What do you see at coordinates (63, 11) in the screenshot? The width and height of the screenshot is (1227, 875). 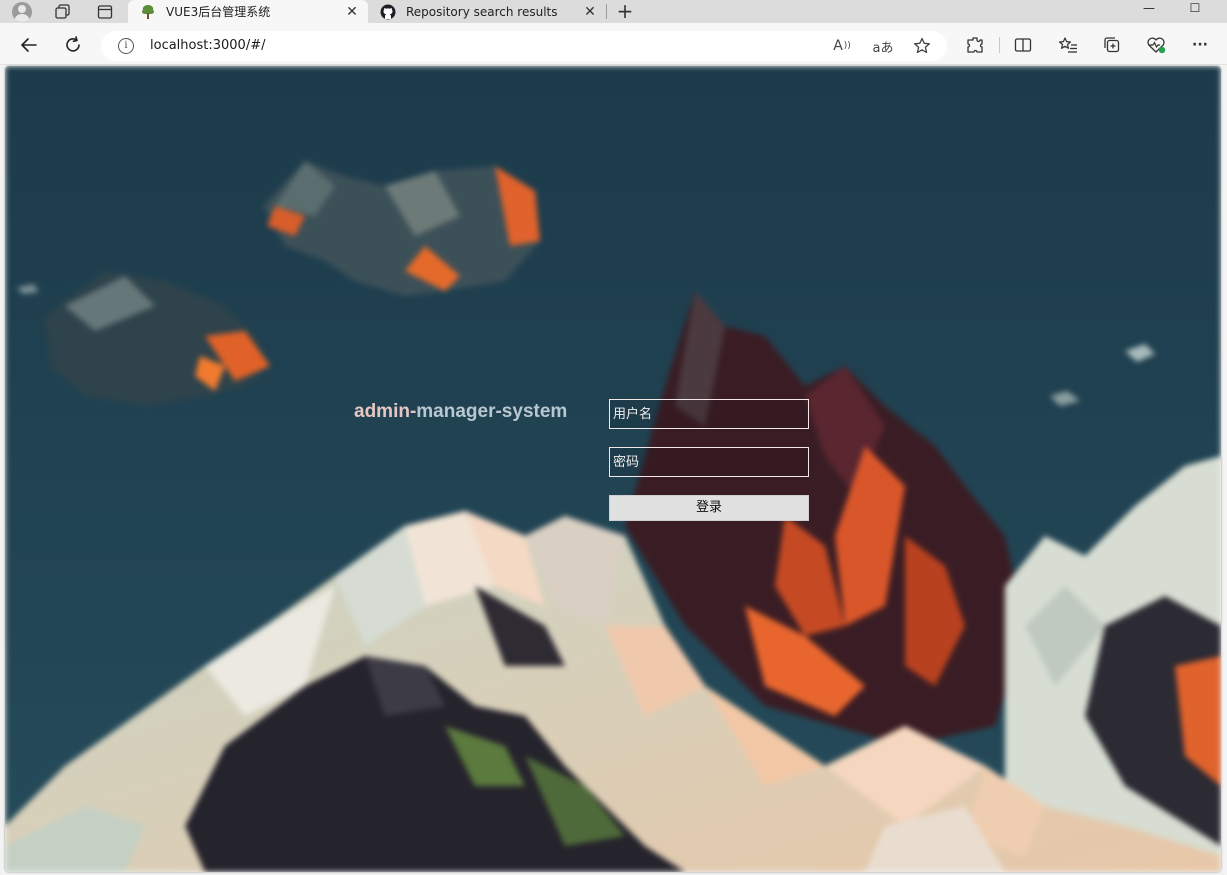 I see `workspaces-icon` at bounding box center [63, 11].